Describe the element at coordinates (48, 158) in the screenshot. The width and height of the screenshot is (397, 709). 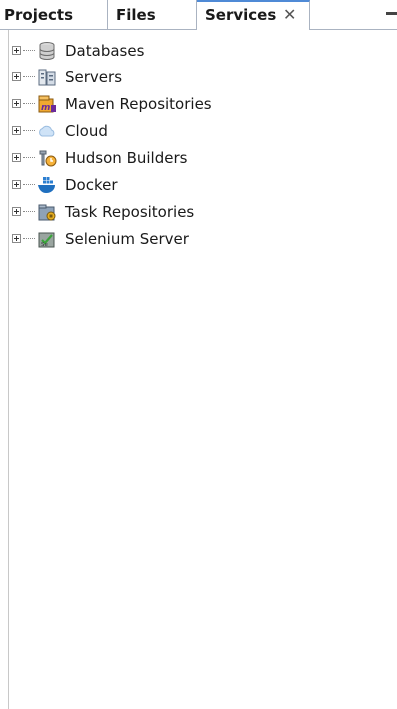
I see `hudson-builders-icon` at that location.